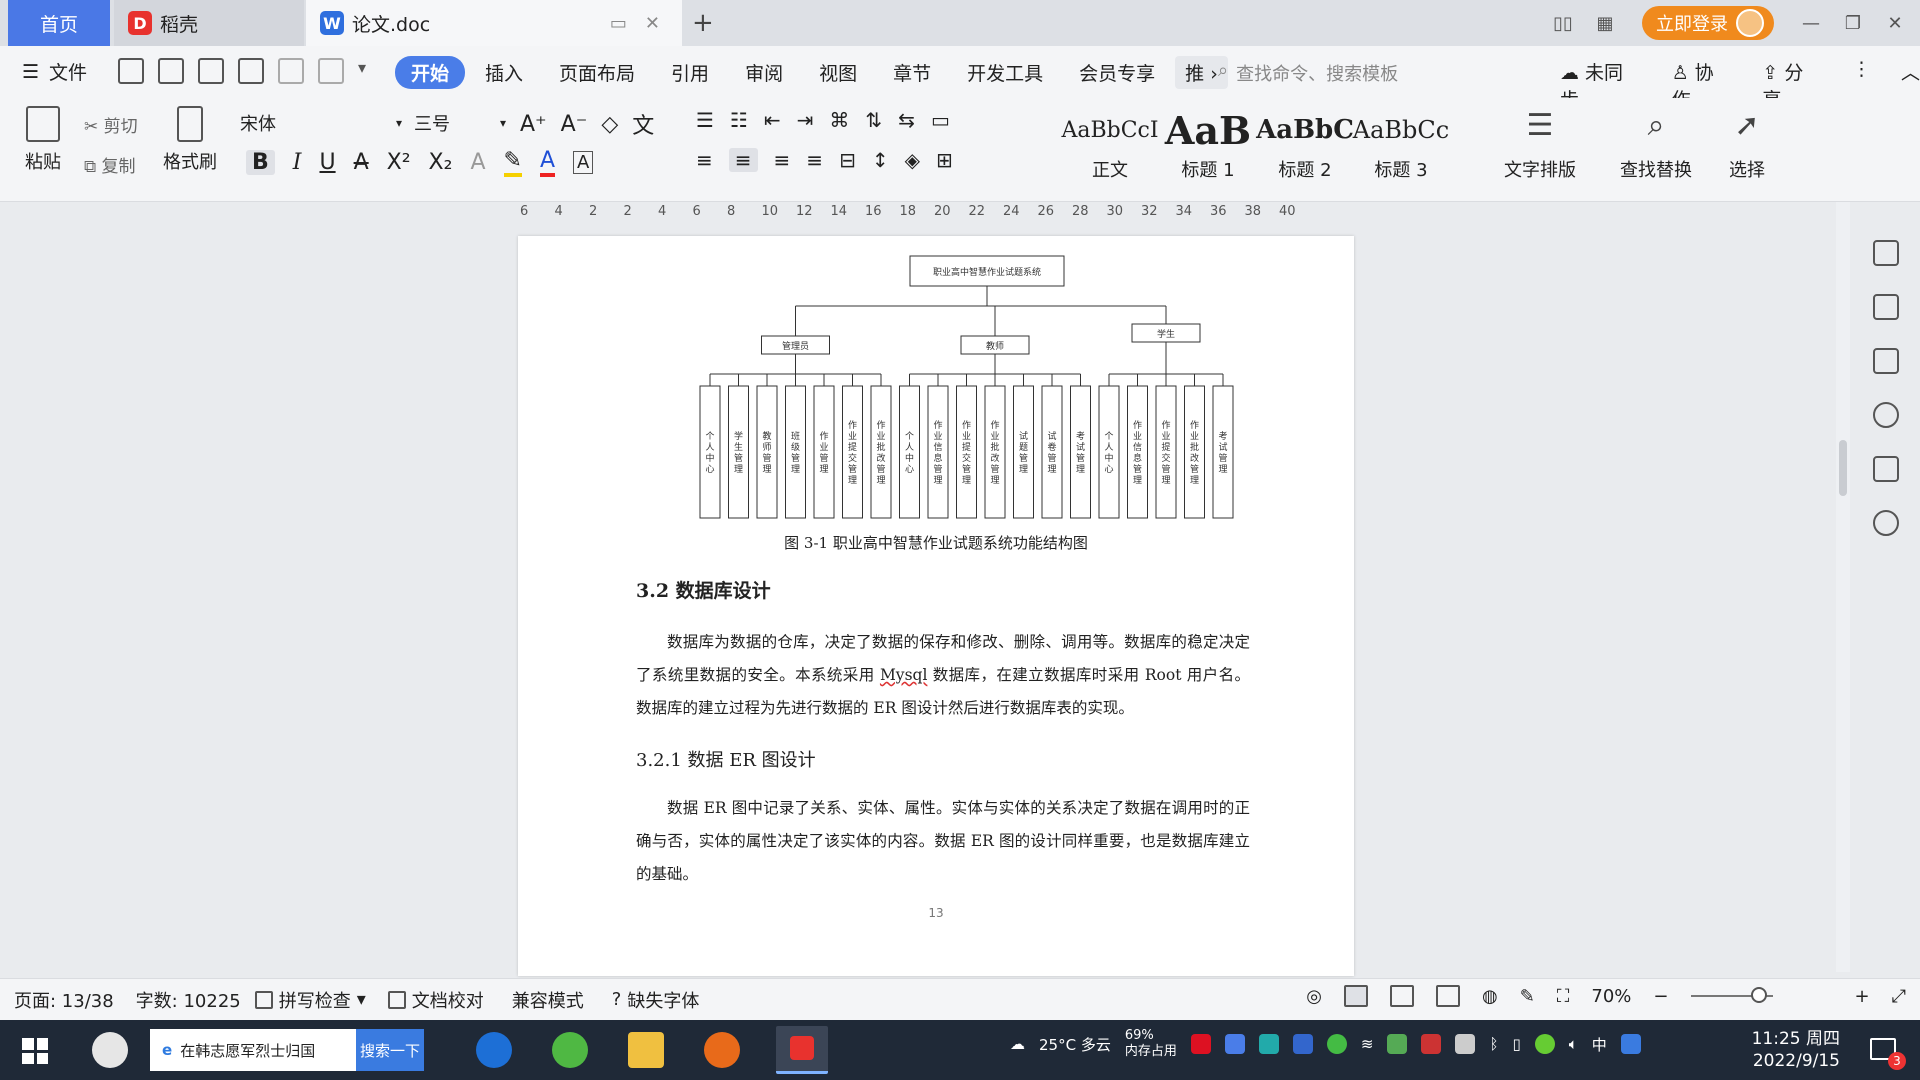  Describe the element at coordinates (310, 1000) in the screenshot. I see `spell-check-button: 拼写检查 ▾` at that location.